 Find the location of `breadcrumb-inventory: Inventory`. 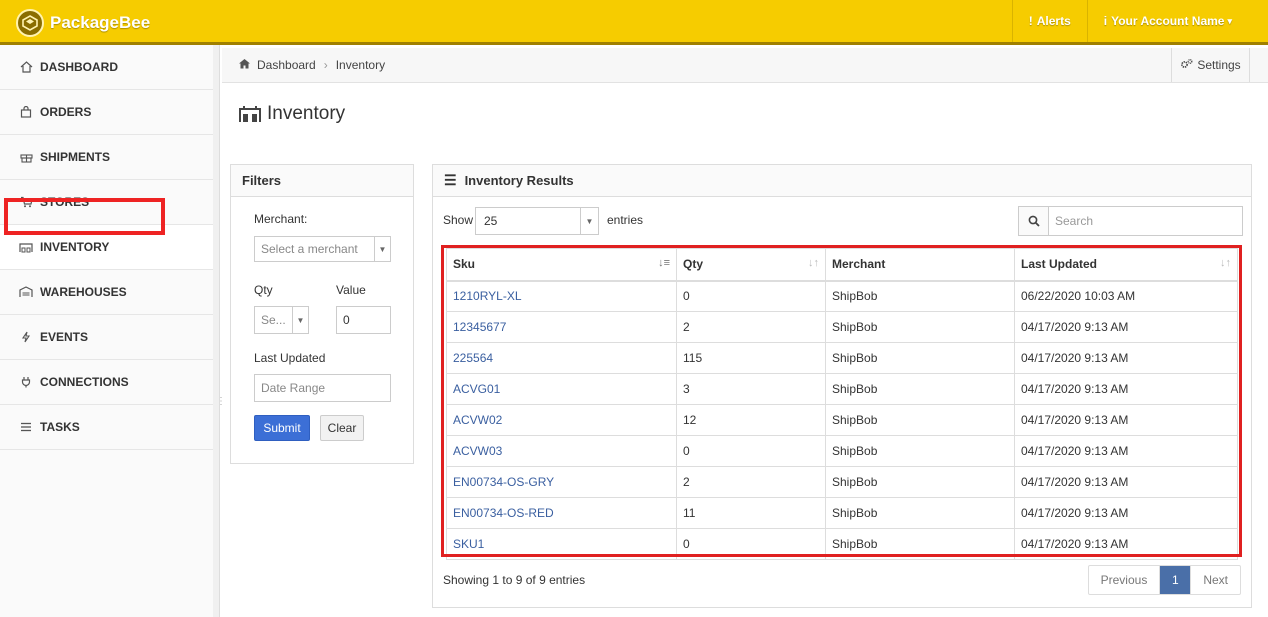

breadcrumb-inventory: Inventory is located at coordinates (360, 65).